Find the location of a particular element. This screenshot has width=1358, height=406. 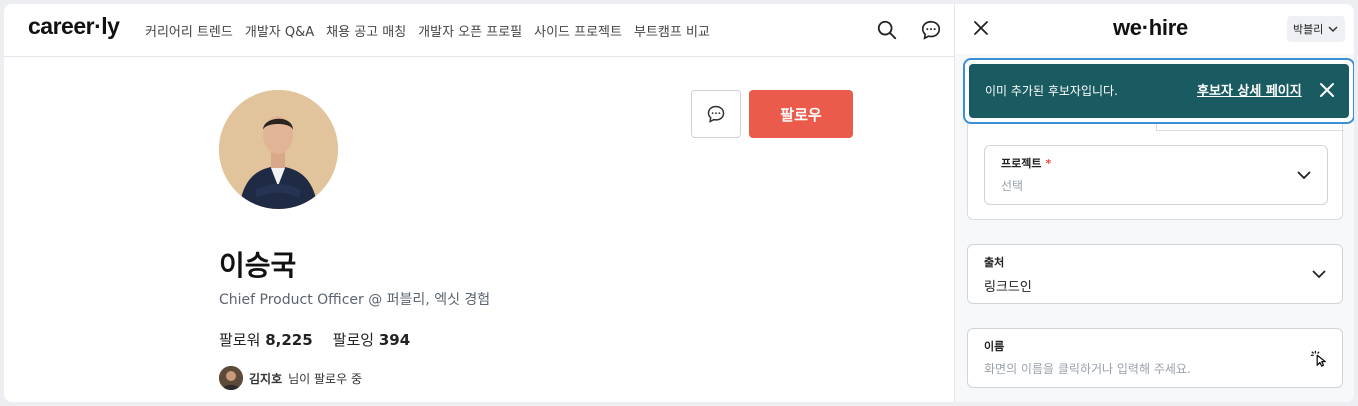

follow-stats: 팔로워 8,225 팔로잉 394 is located at coordinates (314, 339).